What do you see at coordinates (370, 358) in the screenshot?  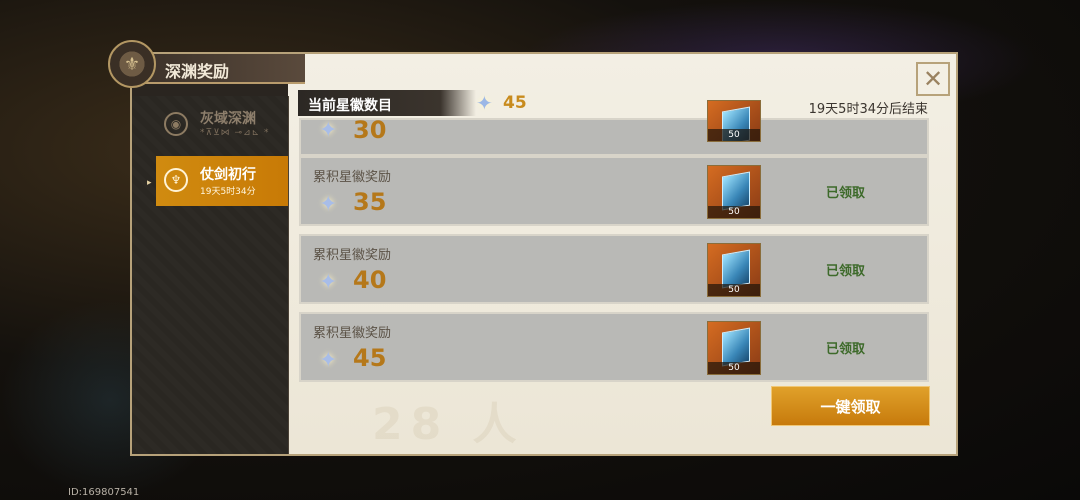 I see `reward-stars: 45` at bounding box center [370, 358].